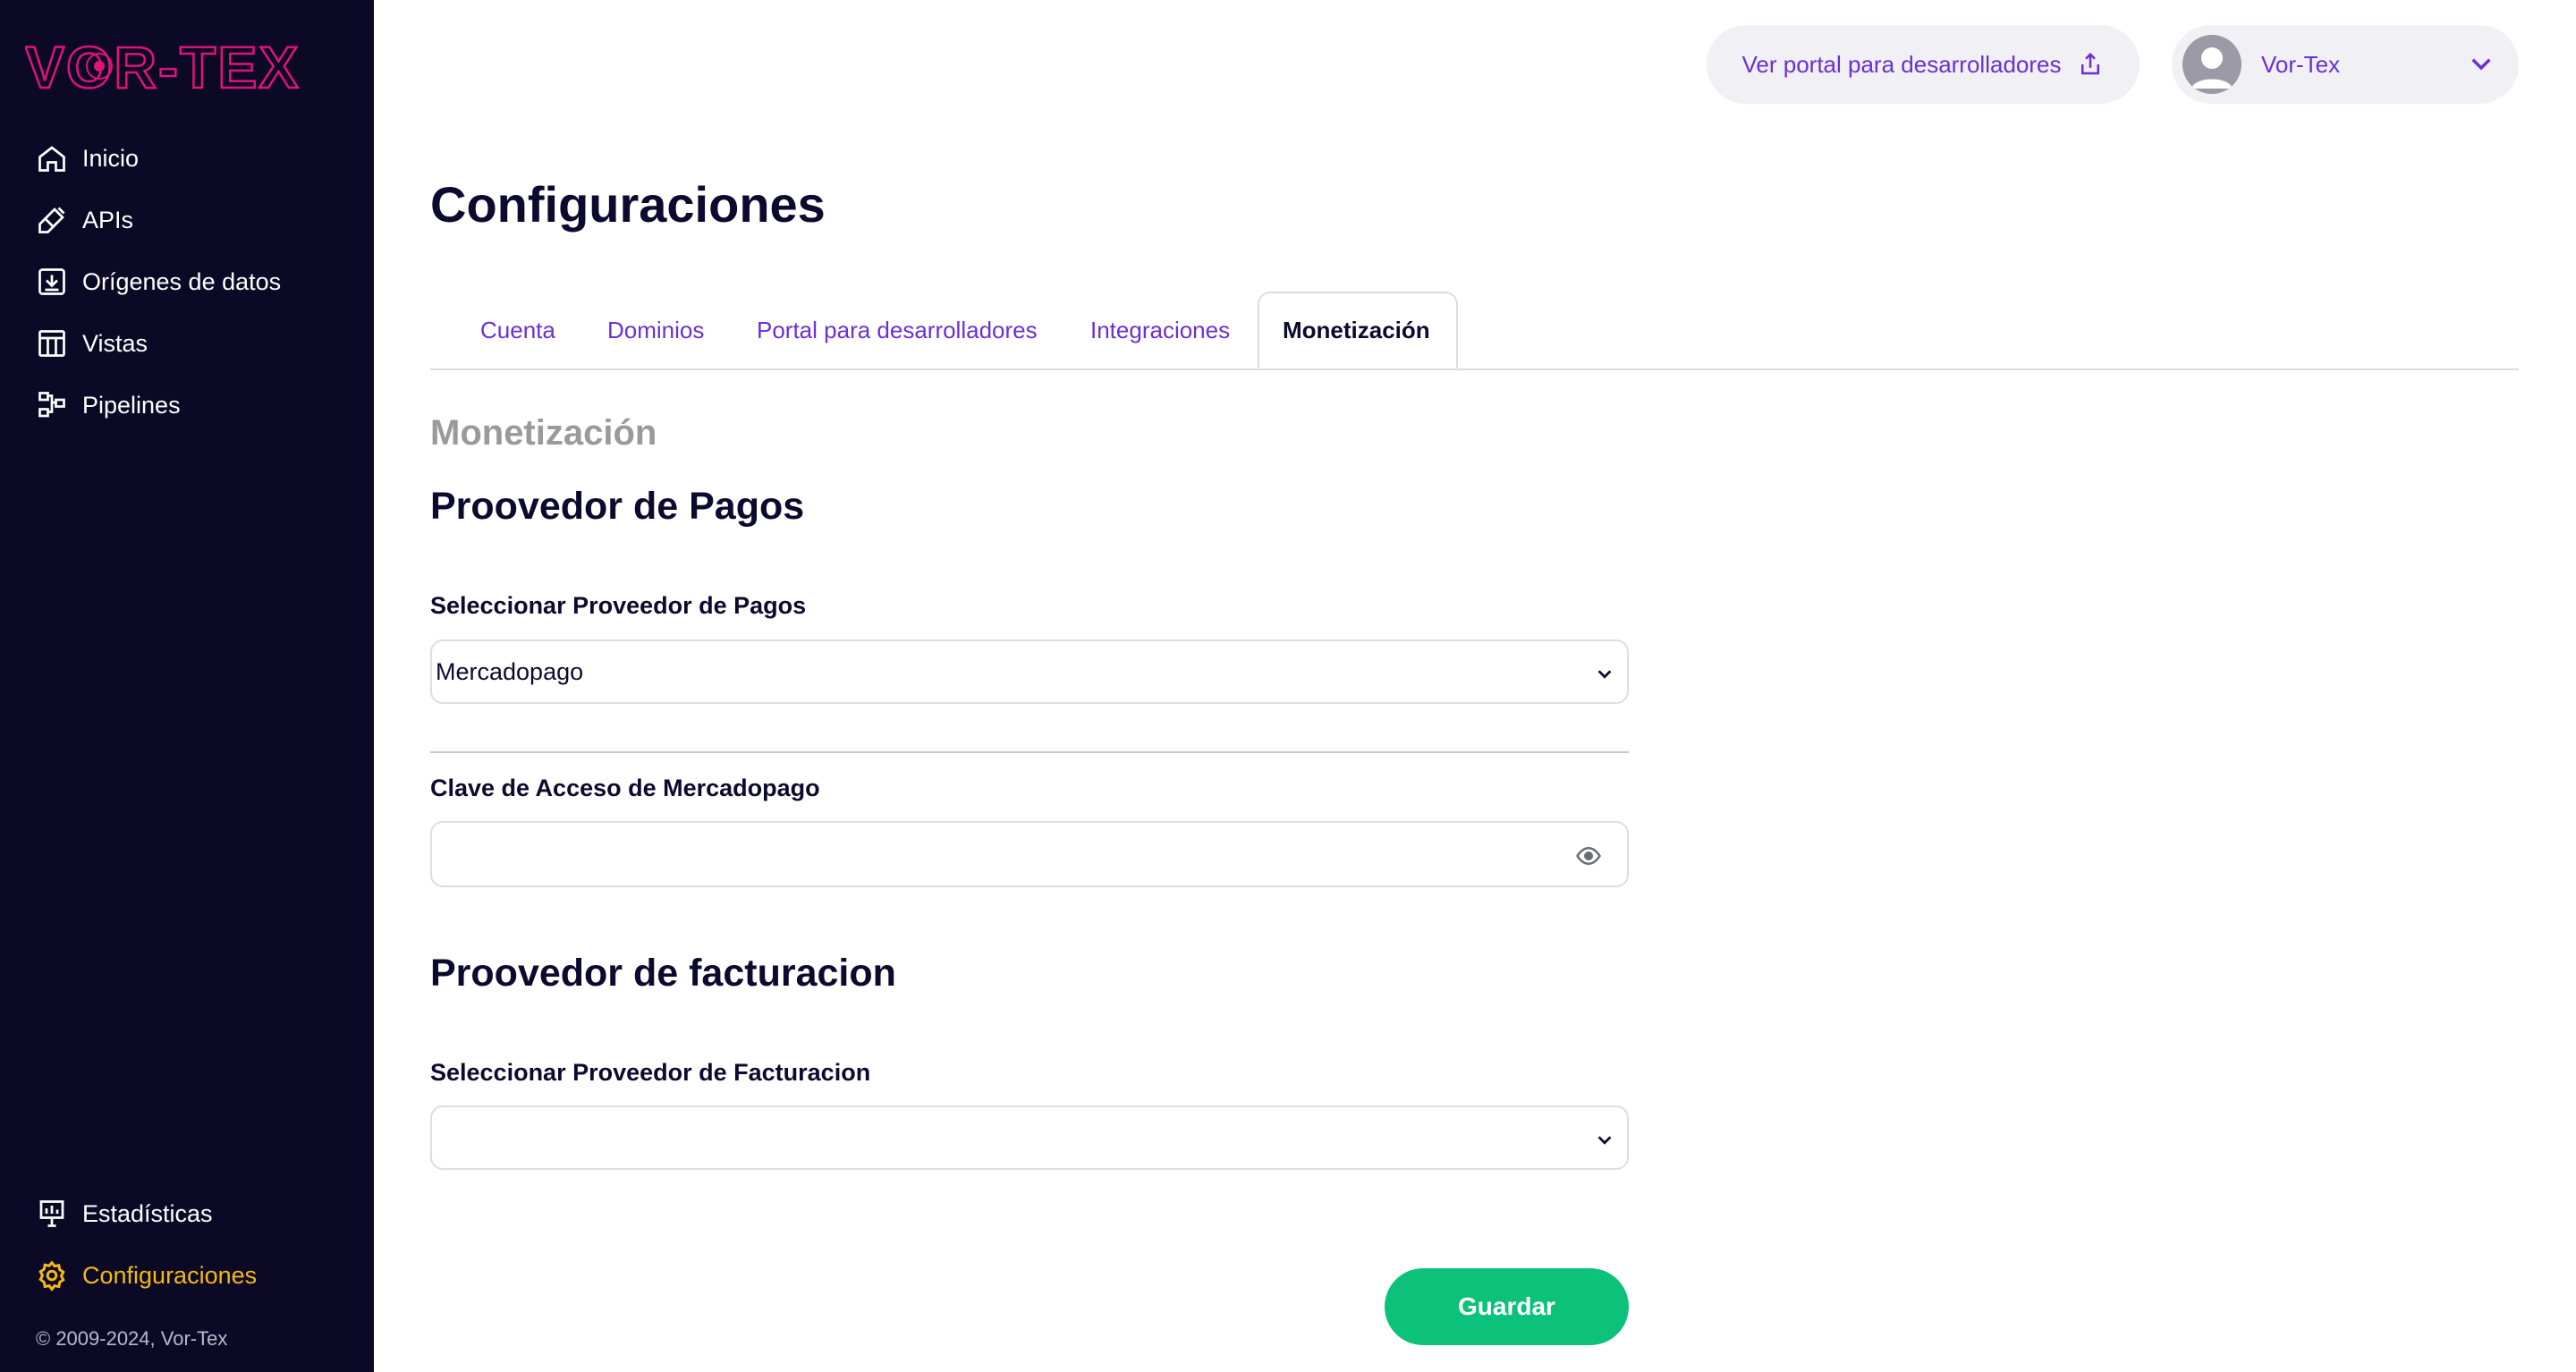 This screenshot has height=1372, width=2576. What do you see at coordinates (994, 855) in the screenshot?
I see `access-key-input` at bounding box center [994, 855].